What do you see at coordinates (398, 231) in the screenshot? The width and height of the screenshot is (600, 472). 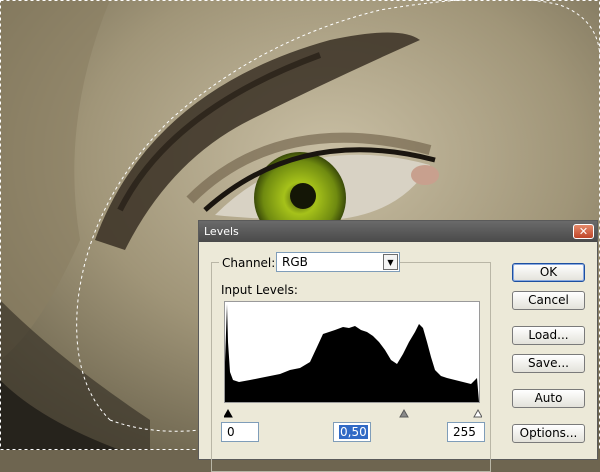 I see `dialog-titlebar: Levels ✕` at bounding box center [398, 231].